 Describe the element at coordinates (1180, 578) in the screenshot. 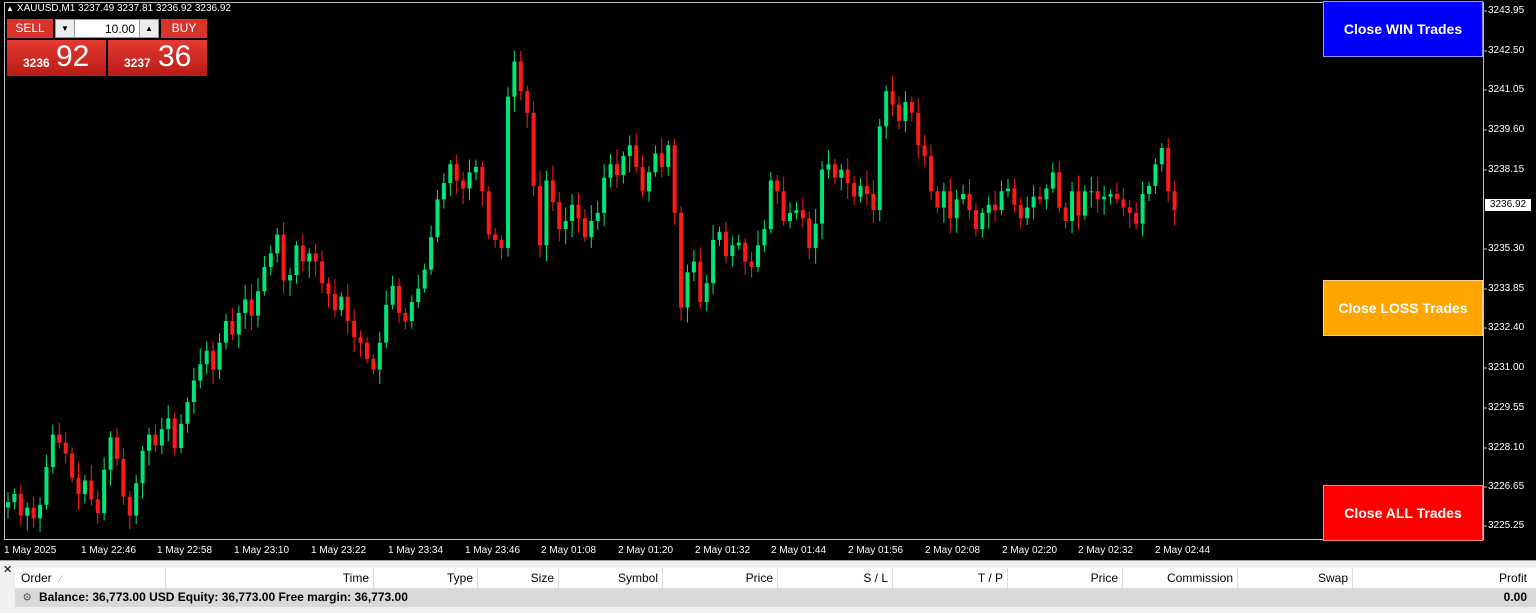

I see `column-header-commission: Commission` at that location.